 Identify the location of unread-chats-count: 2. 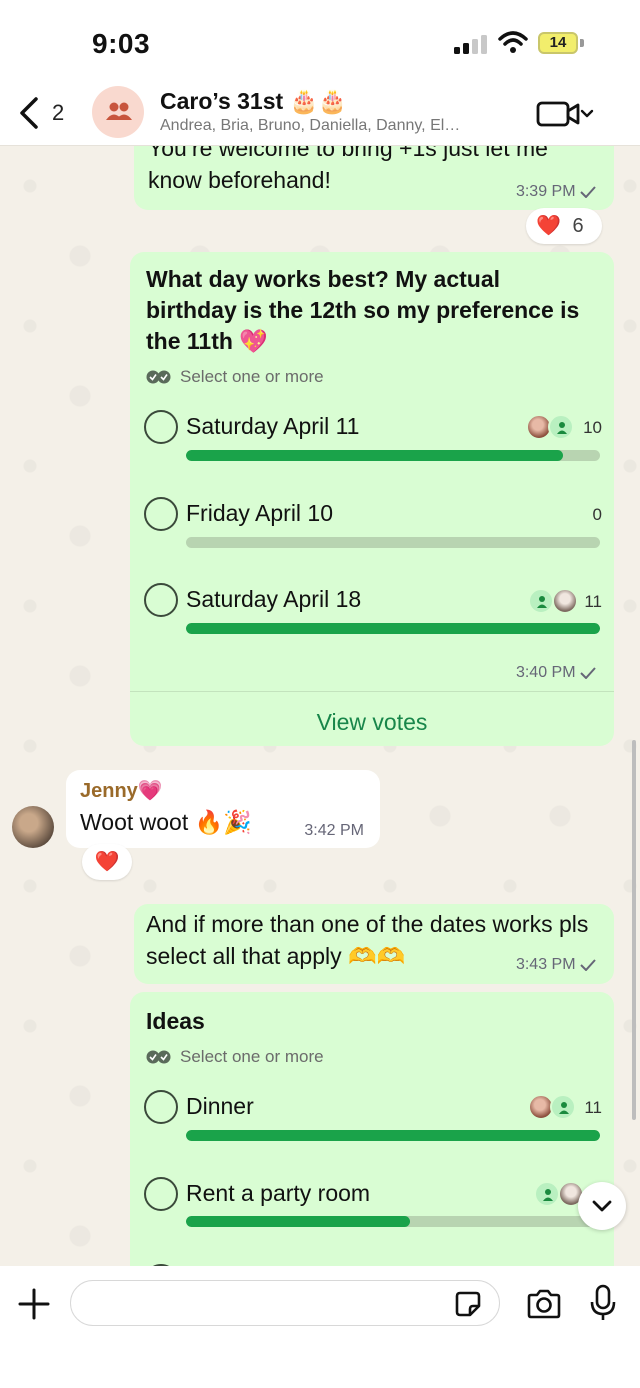
(58, 113).